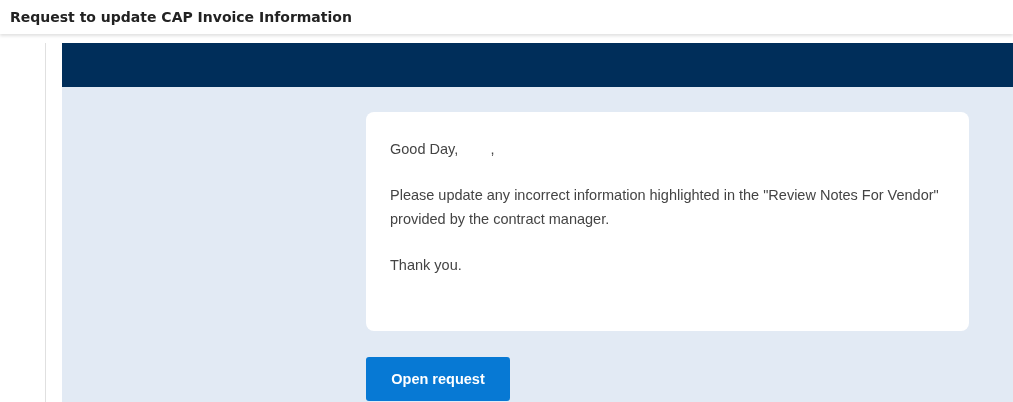 The image size is (1013, 402). What do you see at coordinates (181, 17) in the screenshot?
I see `window-title: Request to update CAP Invoice Information` at bounding box center [181, 17].